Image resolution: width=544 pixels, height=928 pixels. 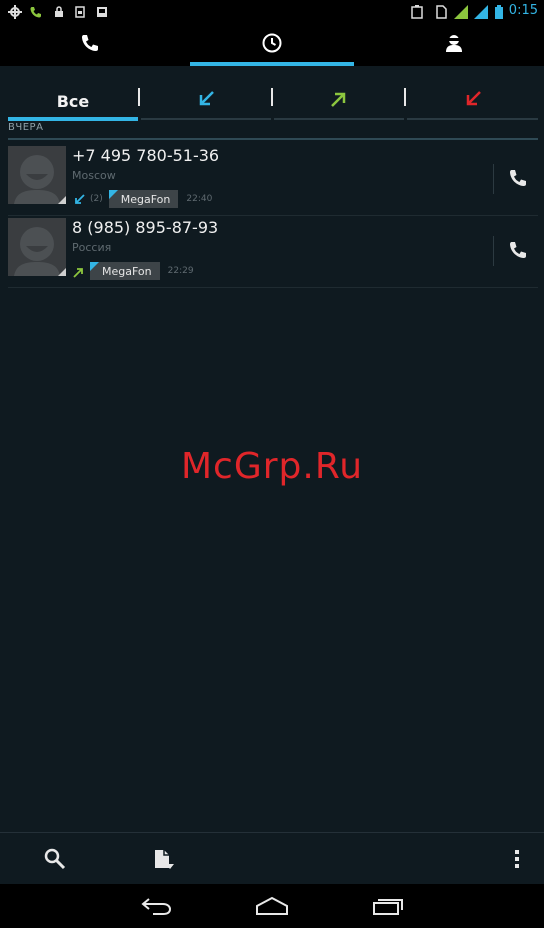 I want to click on call-time: 22:40, so click(x=199, y=199).